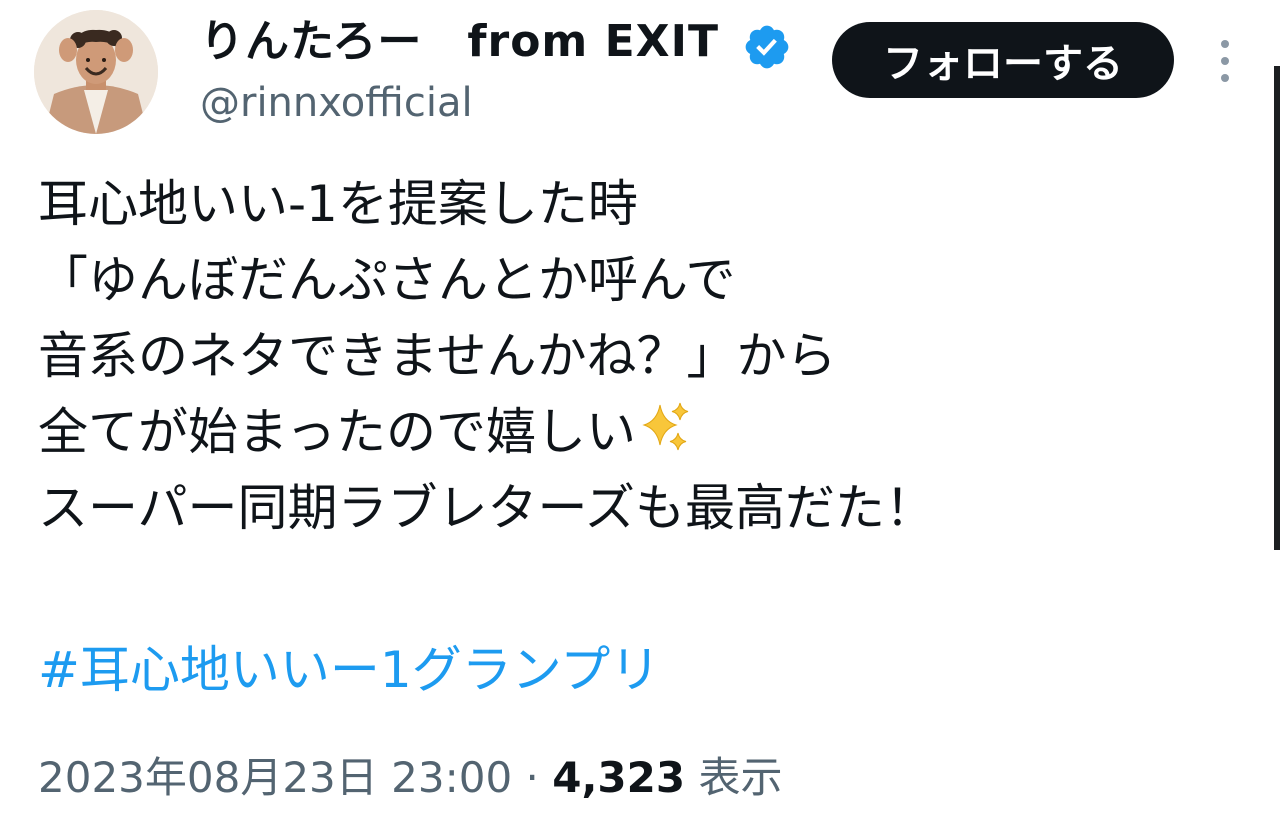  I want to click on tweet-line-with-emoji: 全てが始まったので嬉しい, so click(648, 432).